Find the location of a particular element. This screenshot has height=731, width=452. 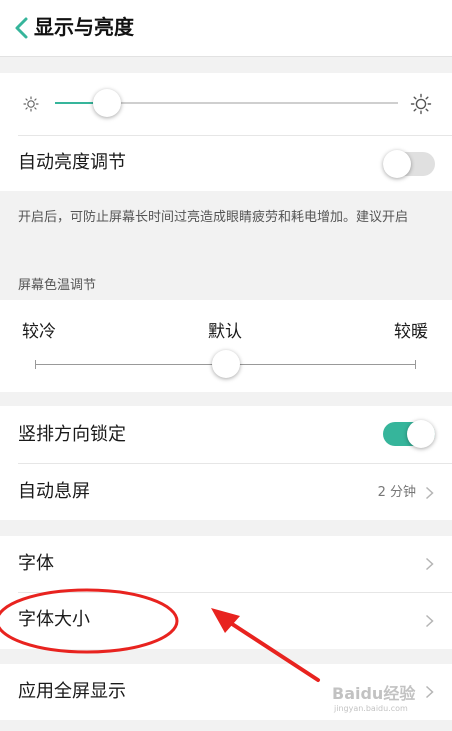

baidu-watermark: Baidu经验 jingyan.baidu.com is located at coordinates (387, 699).